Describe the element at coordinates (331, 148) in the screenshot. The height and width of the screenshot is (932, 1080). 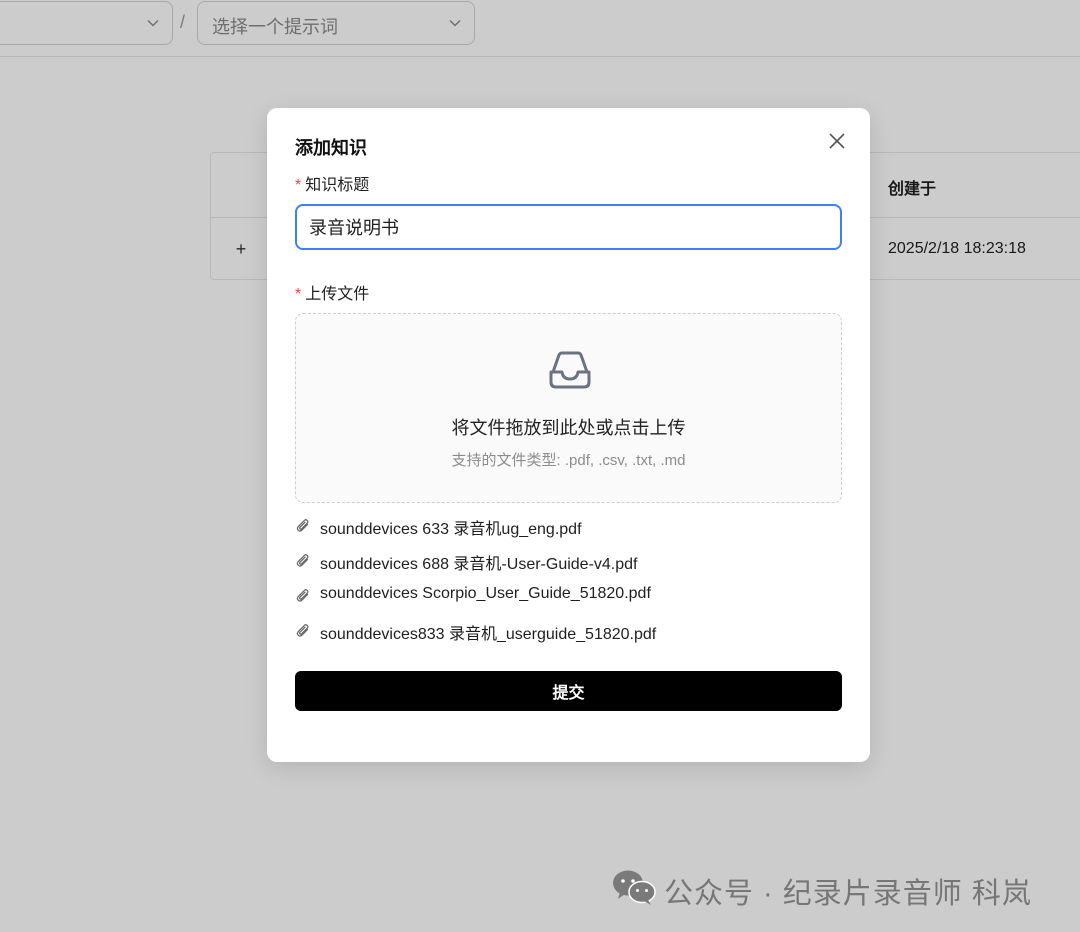
I see `dialog-title: 添加知识` at that location.